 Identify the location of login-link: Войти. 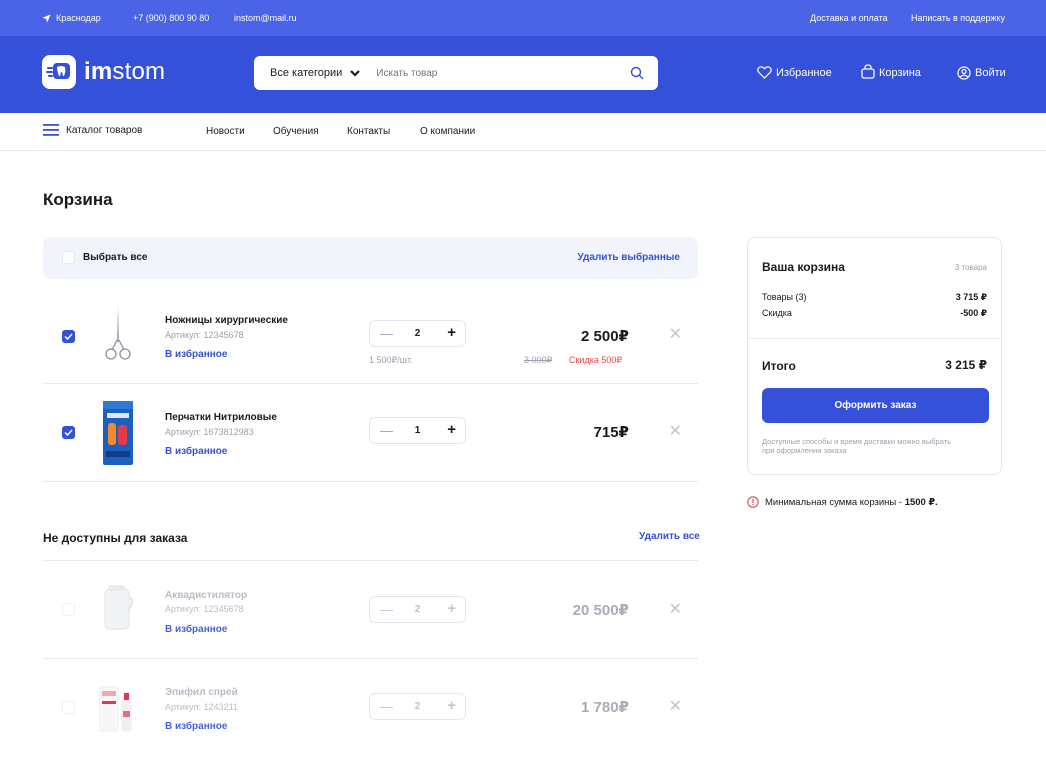
(981, 73).